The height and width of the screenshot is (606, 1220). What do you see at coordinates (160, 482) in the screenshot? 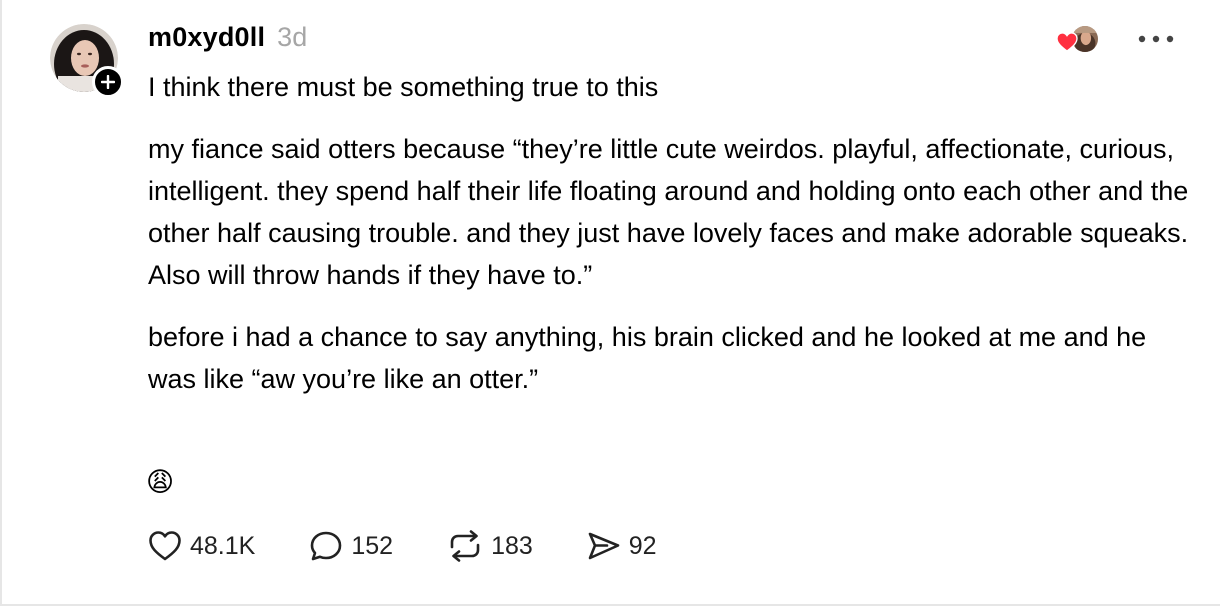
I see `post-emoji: 😩` at bounding box center [160, 482].